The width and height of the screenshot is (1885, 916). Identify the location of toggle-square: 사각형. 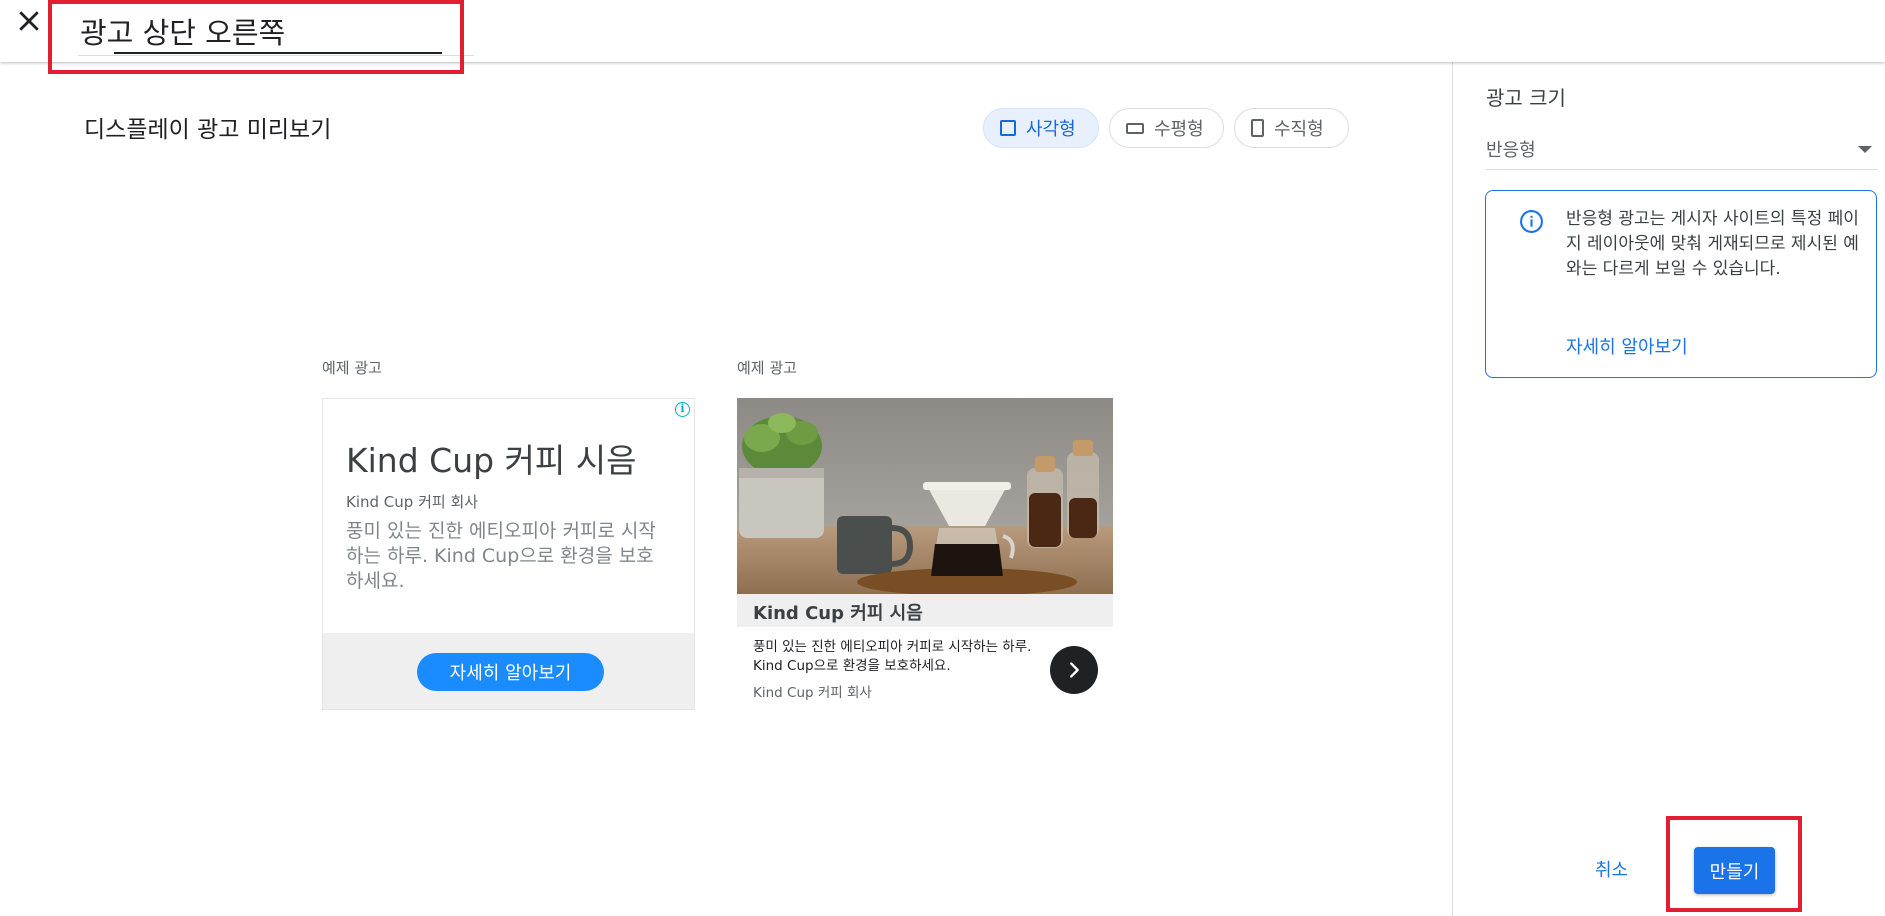
(1041, 128).